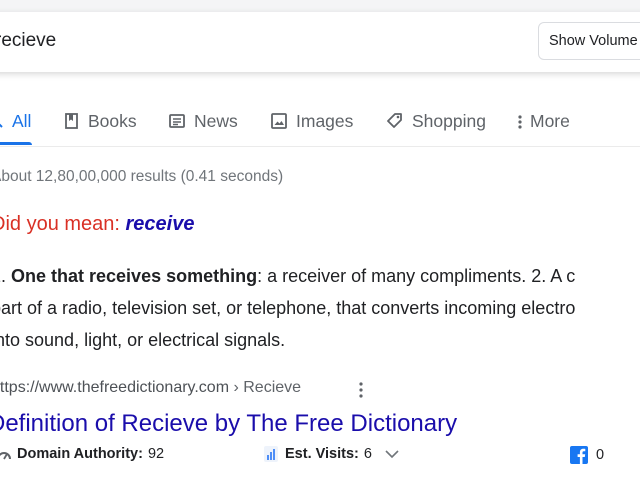 The image size is (640, 480). What do you see at coordinates (16, 143) in the screenshot?
I see `active-tab-indicator` at bounding box center [16, 143].